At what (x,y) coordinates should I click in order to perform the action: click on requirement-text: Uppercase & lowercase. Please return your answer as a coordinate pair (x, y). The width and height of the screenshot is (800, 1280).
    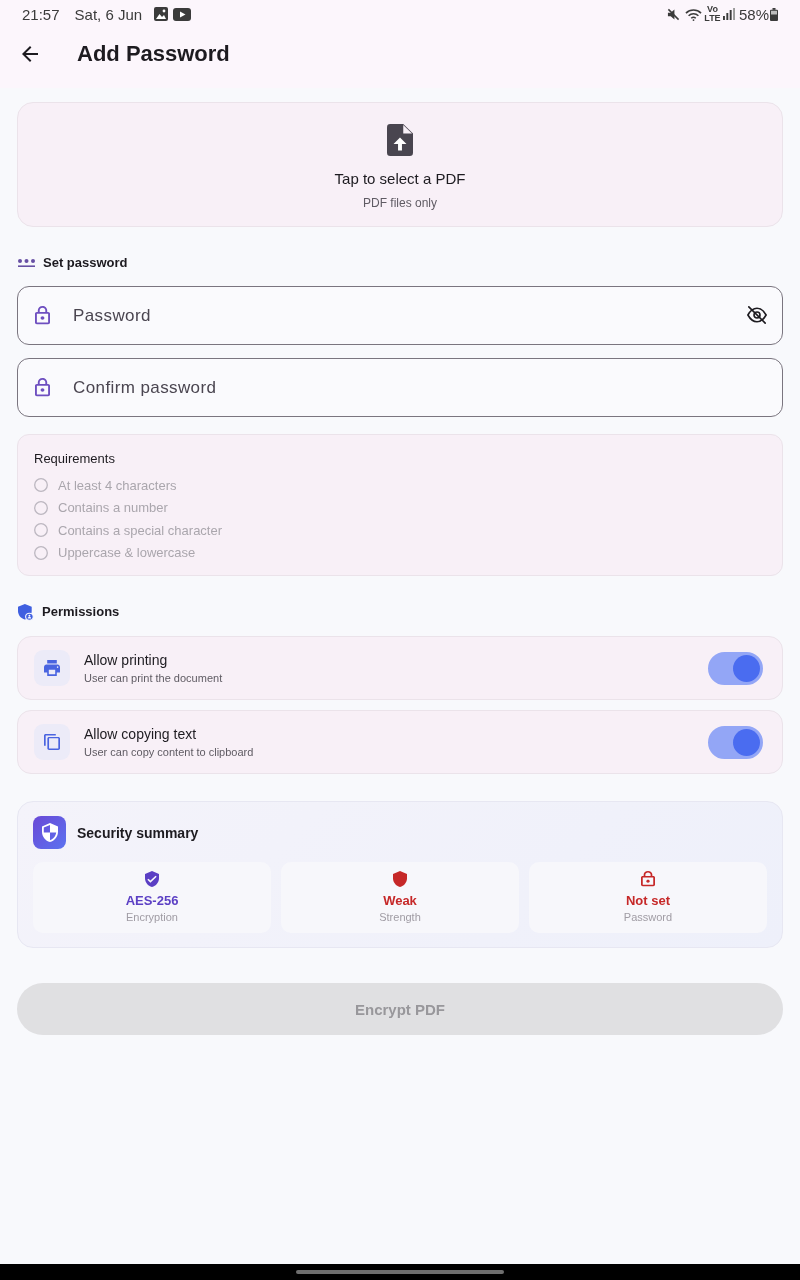
    Looking at the image, I should click on (127, 553).